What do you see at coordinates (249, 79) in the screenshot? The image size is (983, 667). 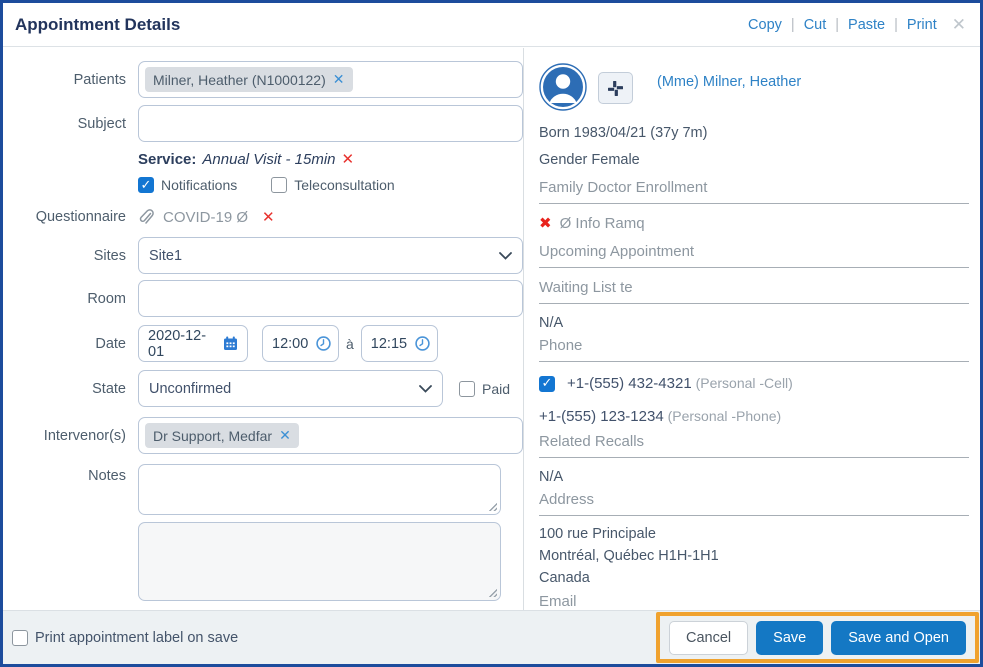 I see `patient-chip: Milner, Heather (N1000122) ✕` at bounding box center [249, 79].